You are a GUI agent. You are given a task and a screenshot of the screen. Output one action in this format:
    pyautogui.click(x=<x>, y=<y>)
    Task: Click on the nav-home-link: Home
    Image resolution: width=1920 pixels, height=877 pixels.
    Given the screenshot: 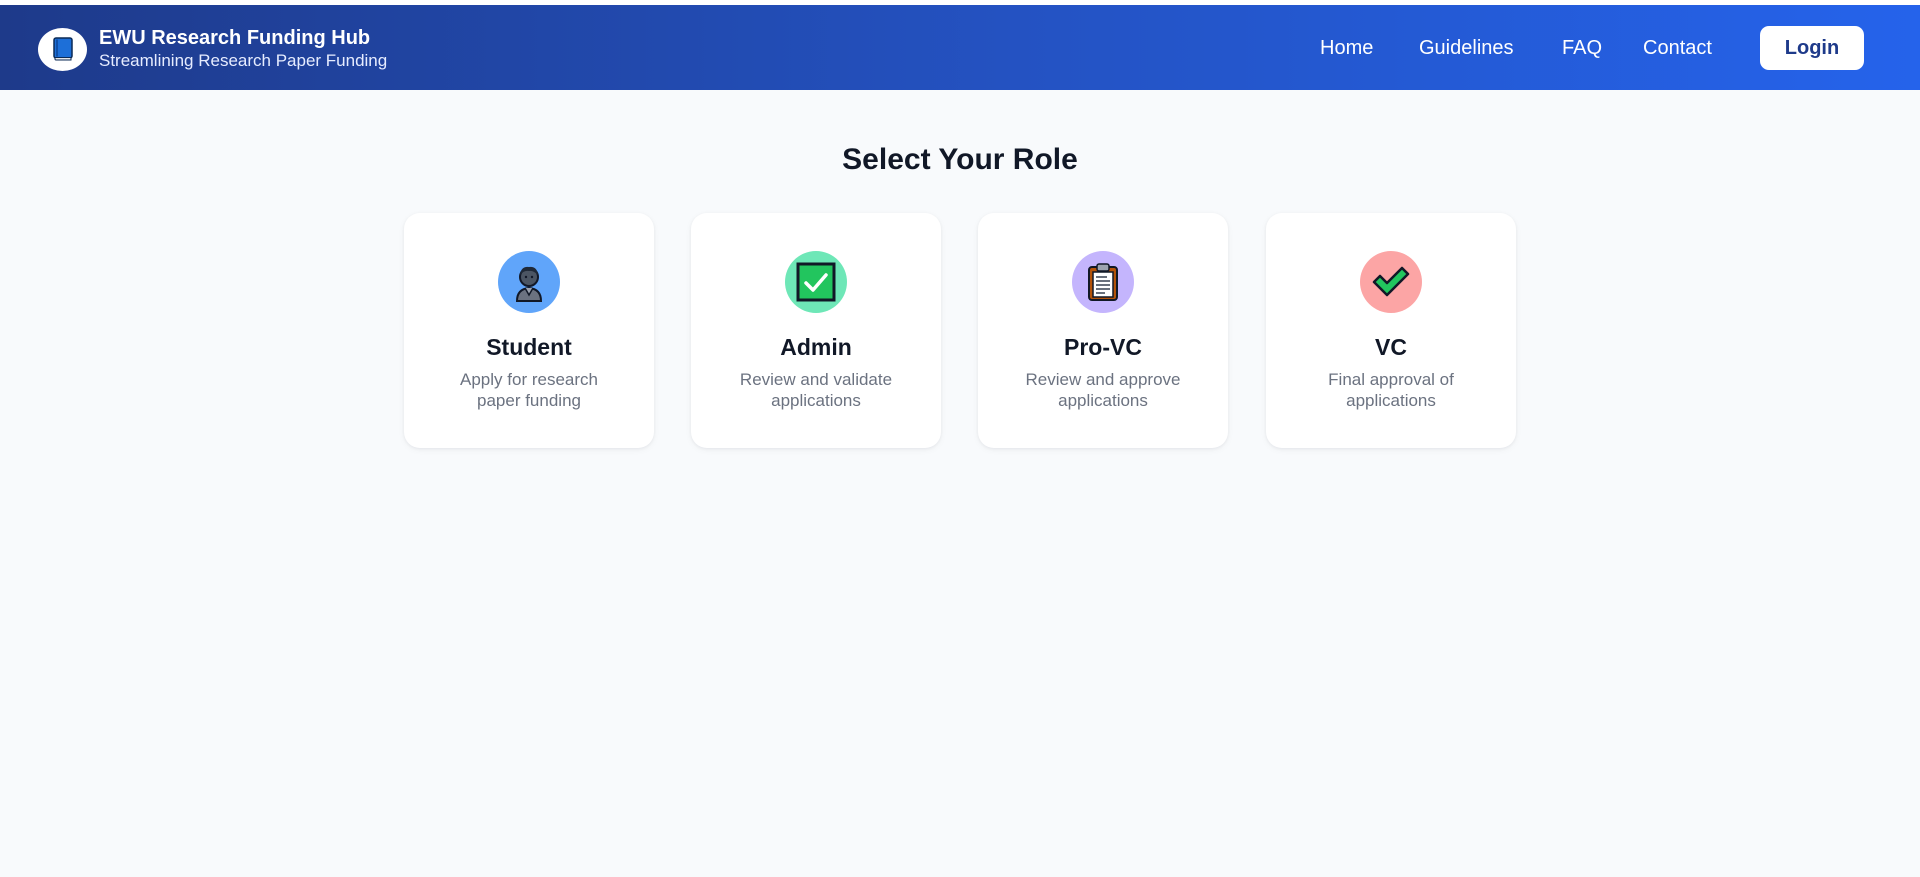 What is the action you would take?
    pyautogui.click(x=1346, y=48)
    